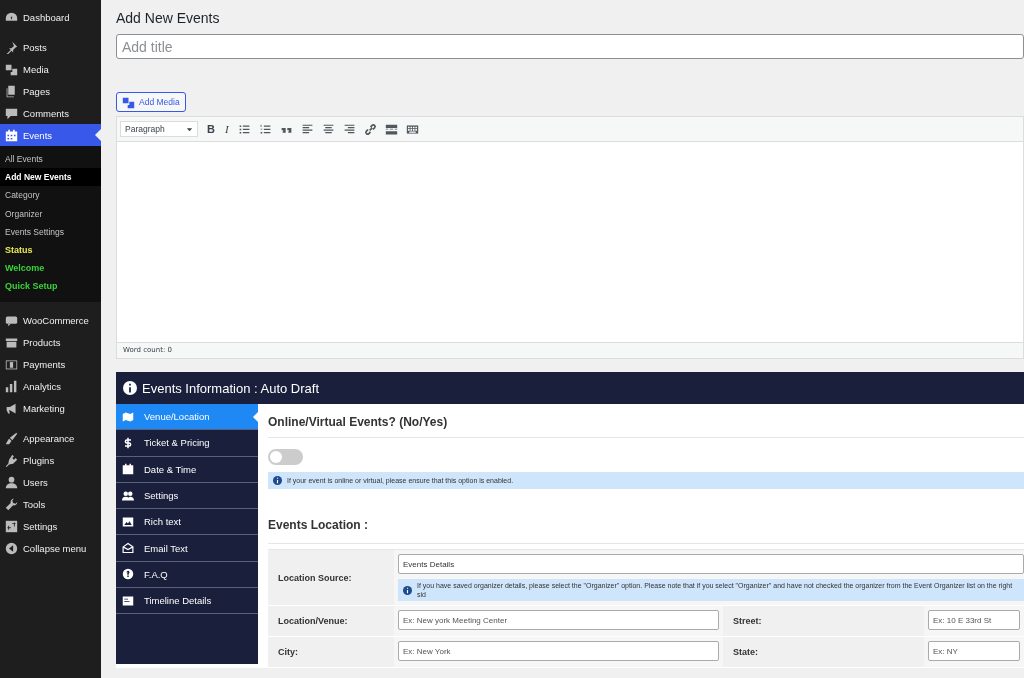 This screenshot has height=678, width=1024. Describe the element at coordinates (331, 577) in the screenshot. I see `field-label: Location Source:` at that location.